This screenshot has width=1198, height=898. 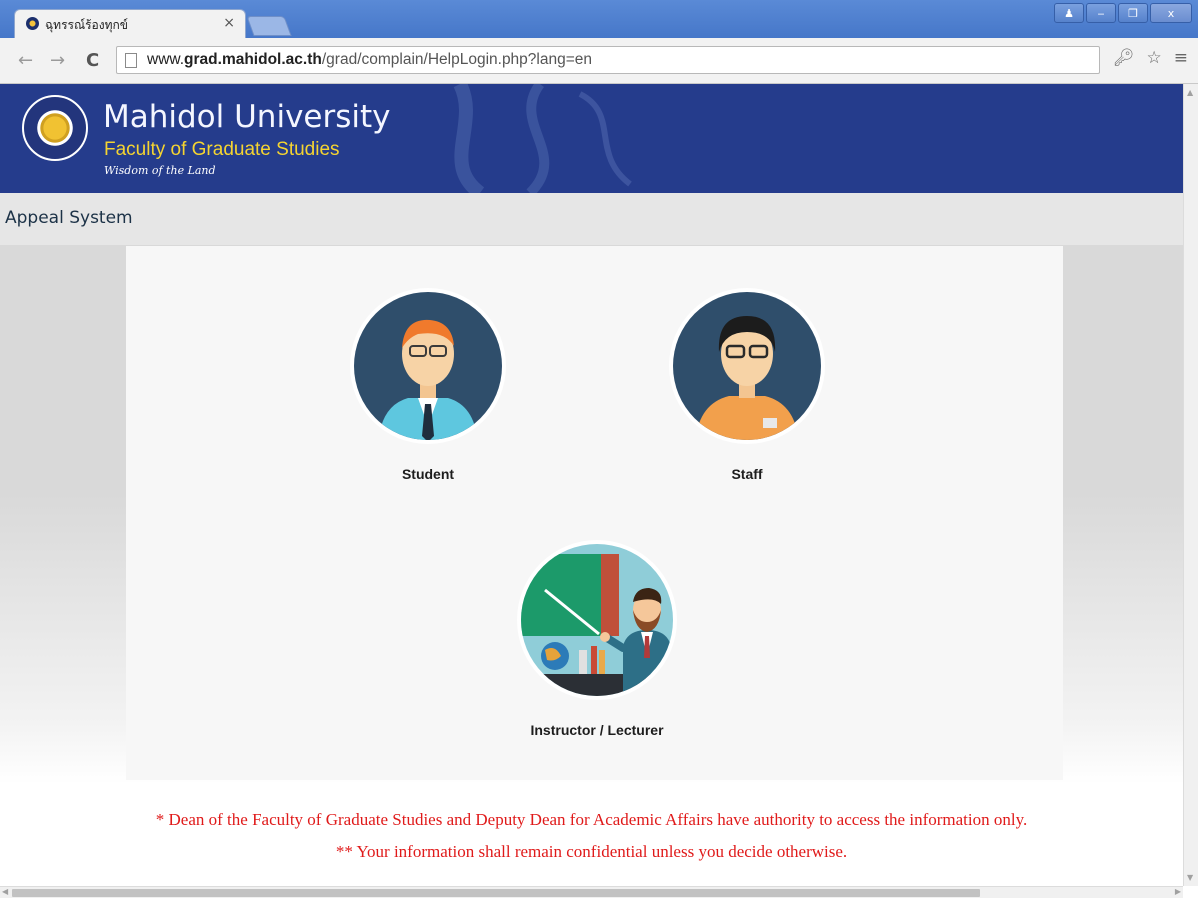 What do you see at coordinates (131, 60) in the screenshot?
I see `page-icon` at bounding box center [131, 60].